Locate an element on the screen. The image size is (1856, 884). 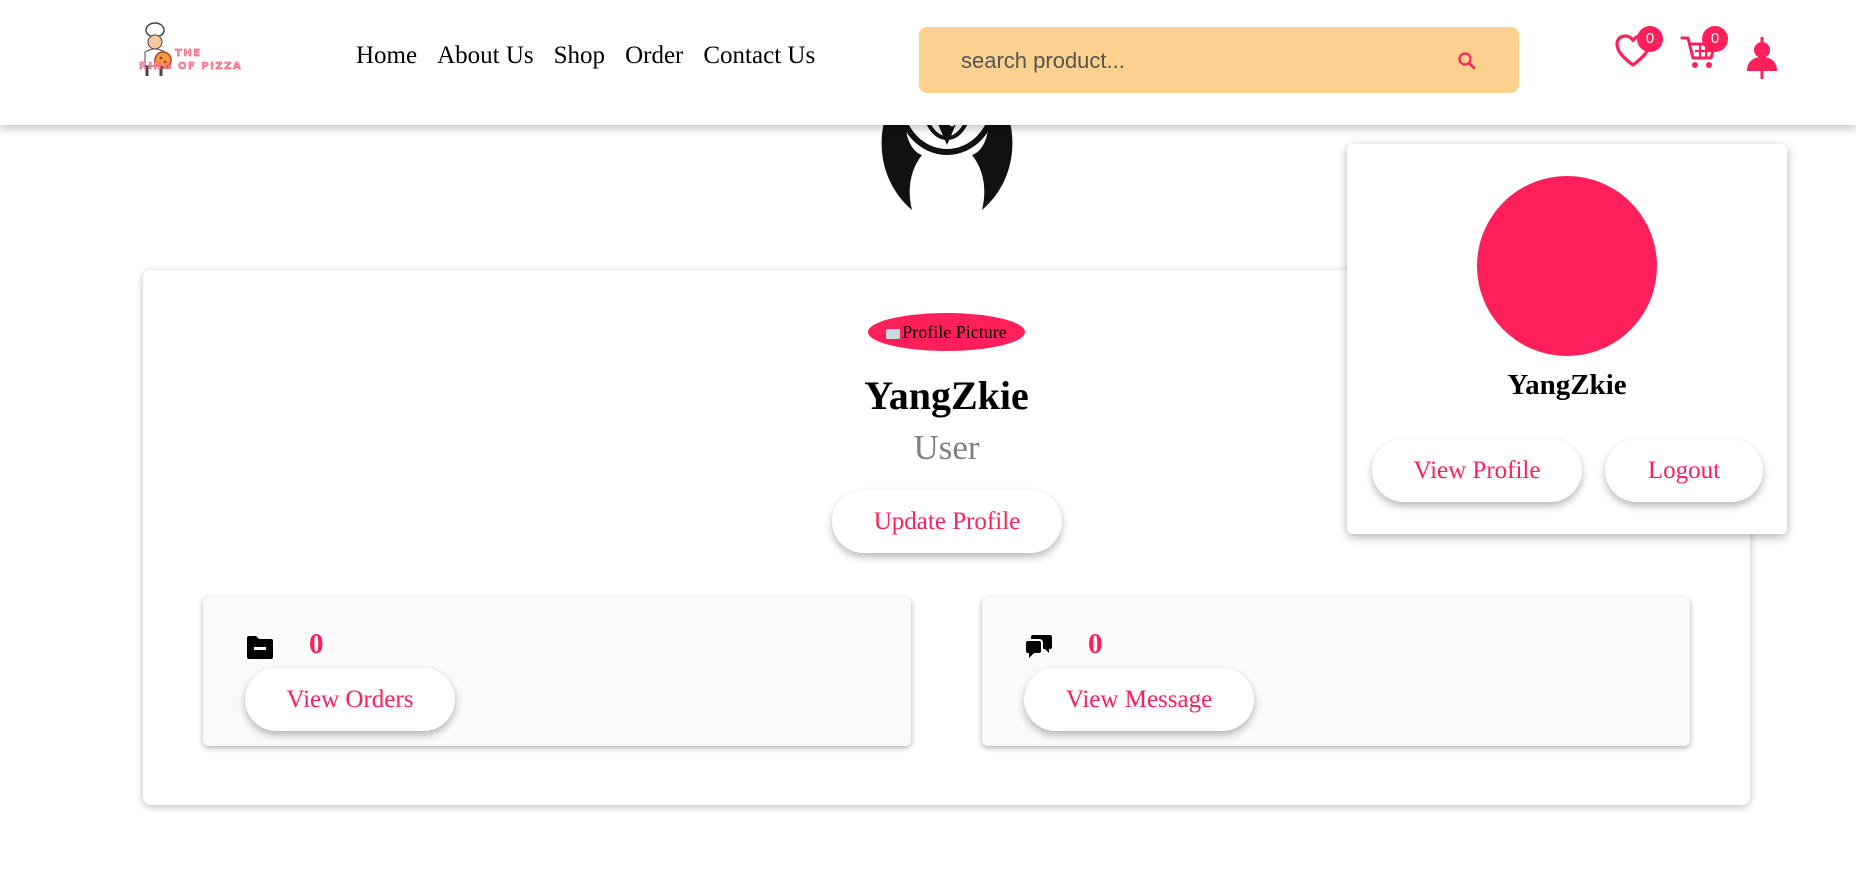
update-profile-button: Update Profile is located at coordinates (947, 521).